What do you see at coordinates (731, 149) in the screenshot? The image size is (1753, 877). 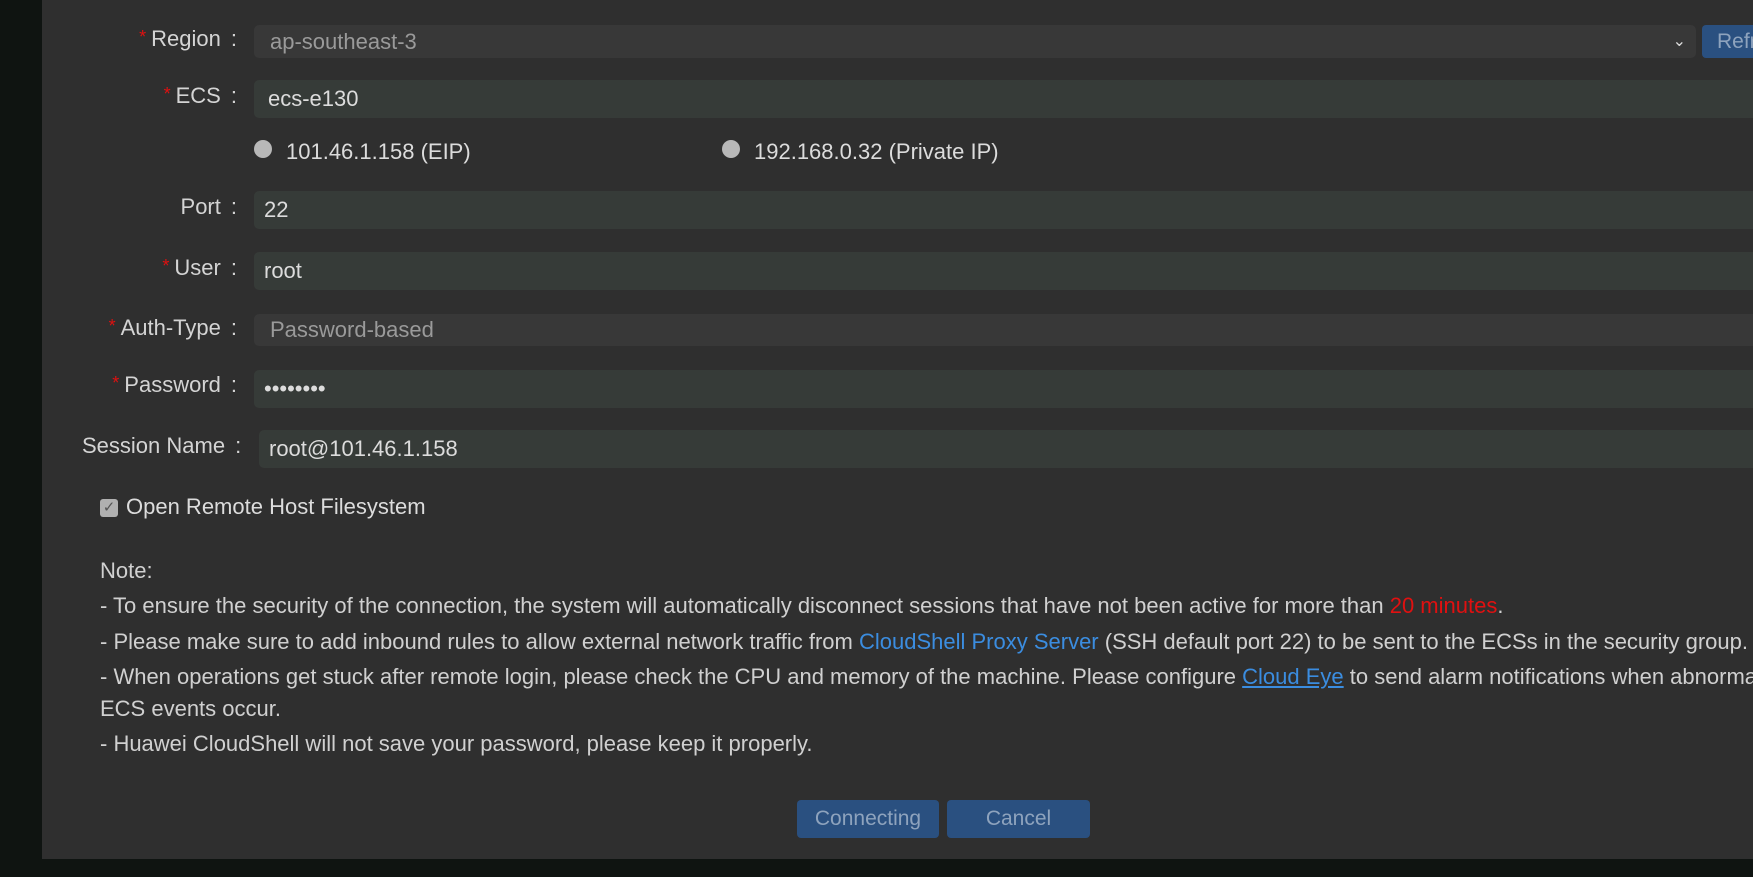 I see `private-ip-radio` at bounding box center [731, 149].